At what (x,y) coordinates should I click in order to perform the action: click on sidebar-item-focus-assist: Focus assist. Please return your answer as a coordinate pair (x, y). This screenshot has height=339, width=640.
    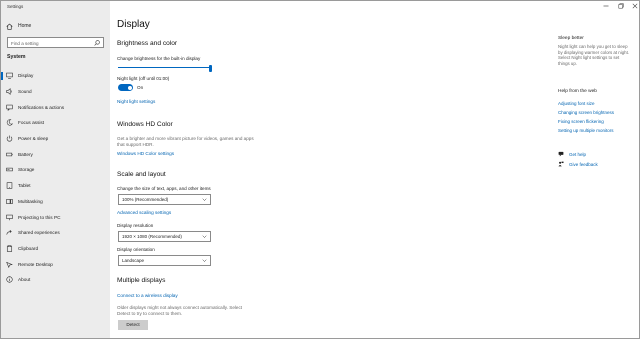
    Looking at the image, I should click on (55, 123).